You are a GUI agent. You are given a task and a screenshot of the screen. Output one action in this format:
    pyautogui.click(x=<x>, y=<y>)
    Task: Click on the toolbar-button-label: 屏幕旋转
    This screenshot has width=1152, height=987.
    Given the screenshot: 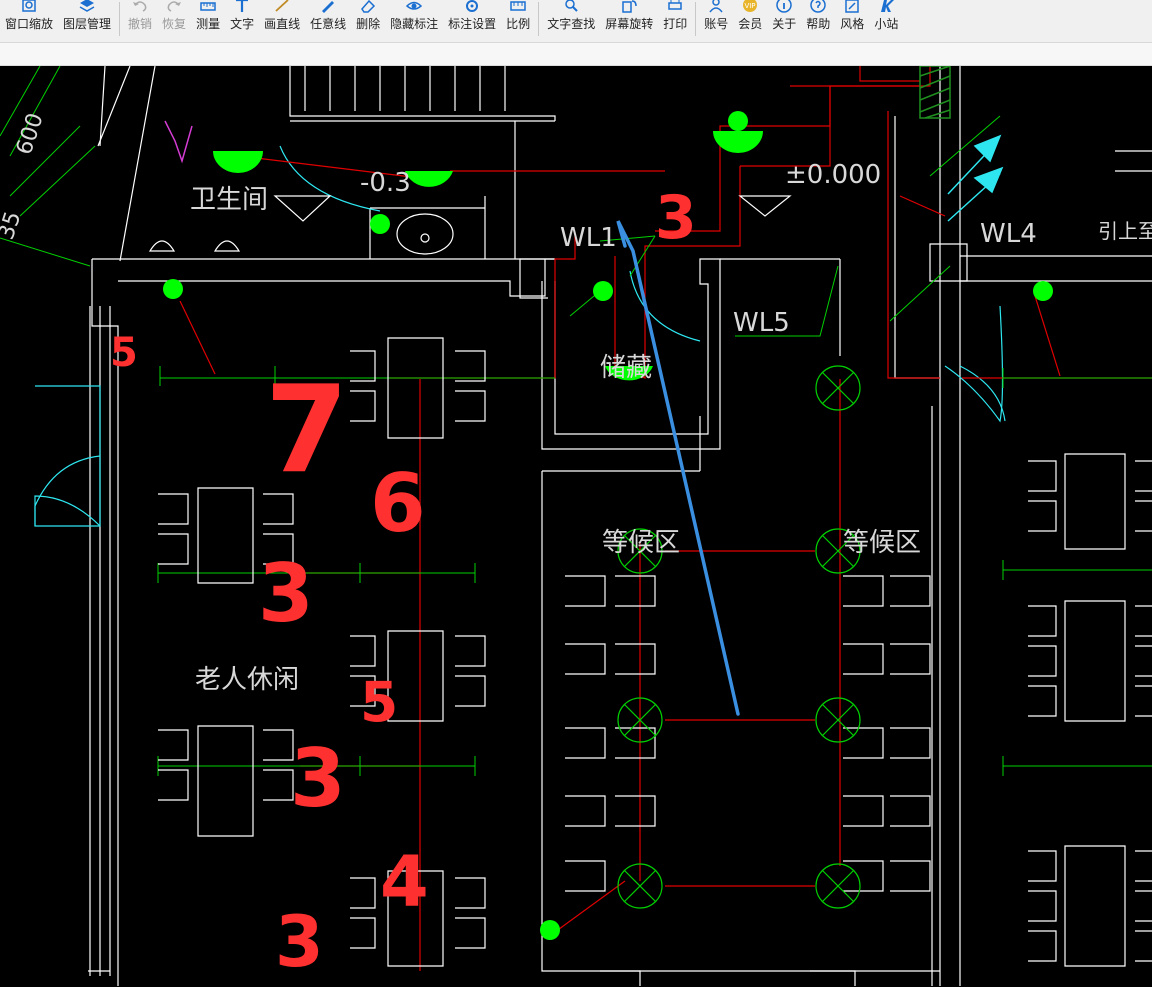 What is the action you would take?
    pyautogui.click(x=629, y=24)
    